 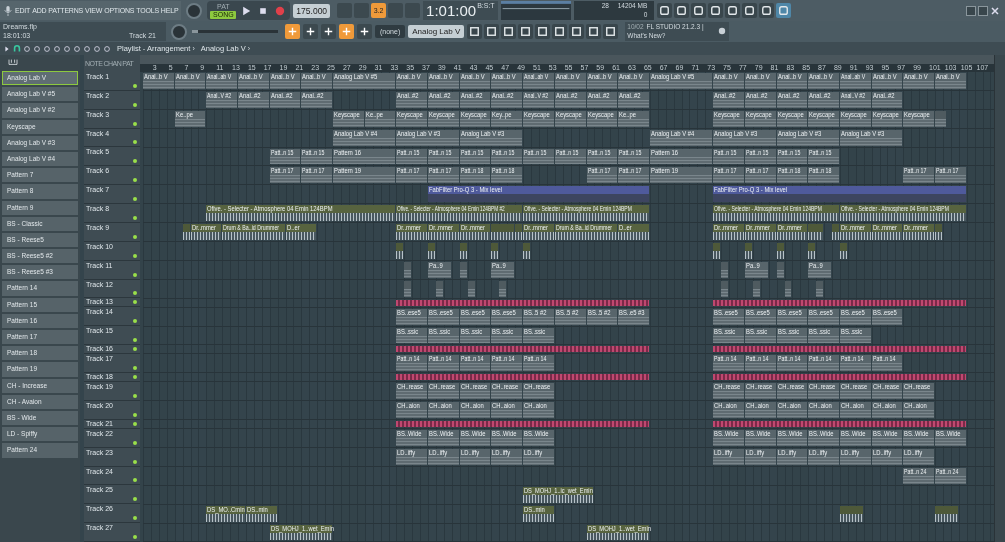 What do you see at coordinates (983, 10) in the screenshot?
I see `restore-icon` at bounding box center [983, 10].